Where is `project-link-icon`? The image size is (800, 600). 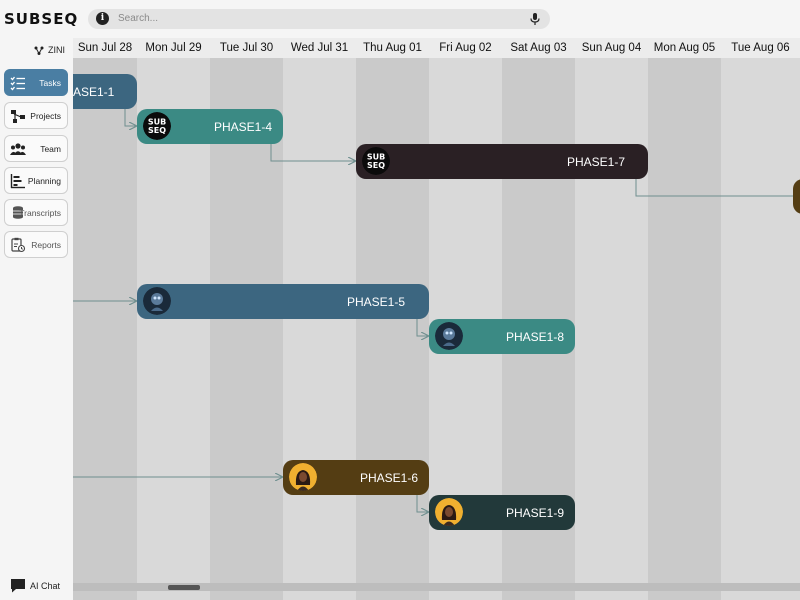 project-link-icon is located at coordinates (39, 50).